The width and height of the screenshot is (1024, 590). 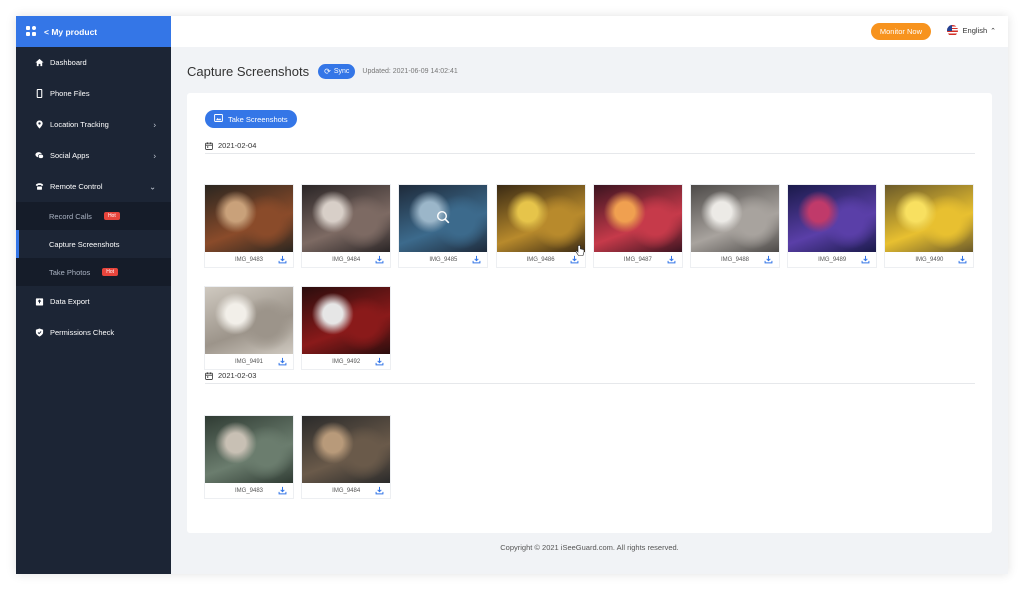 I want to click on date-group-header: 2021-02-03, so click(x=590, y=376).